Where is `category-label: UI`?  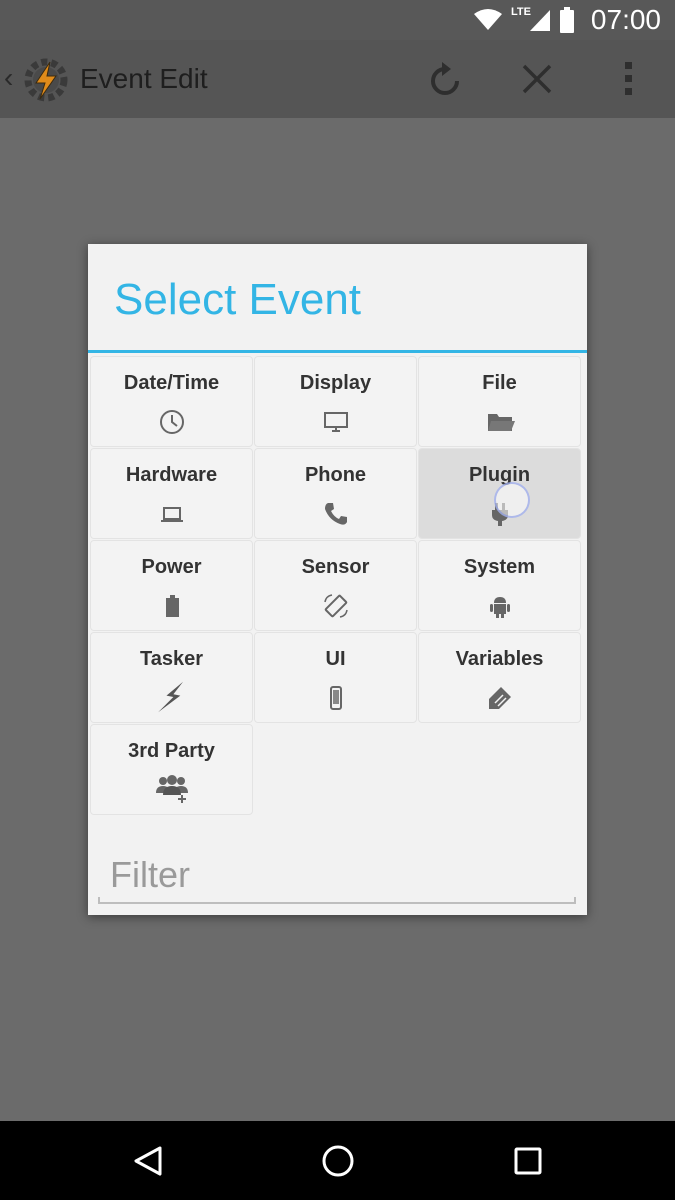 category-label: UI is located at coordinates (335, 659).